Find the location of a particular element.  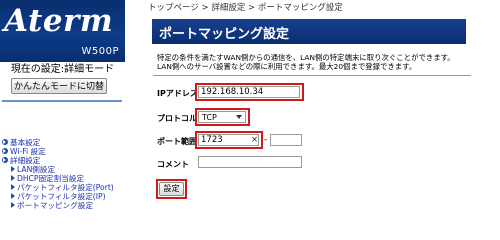

nav-item-port-mapping: ポートマッピング設定 is located at coordinates (62, 205).